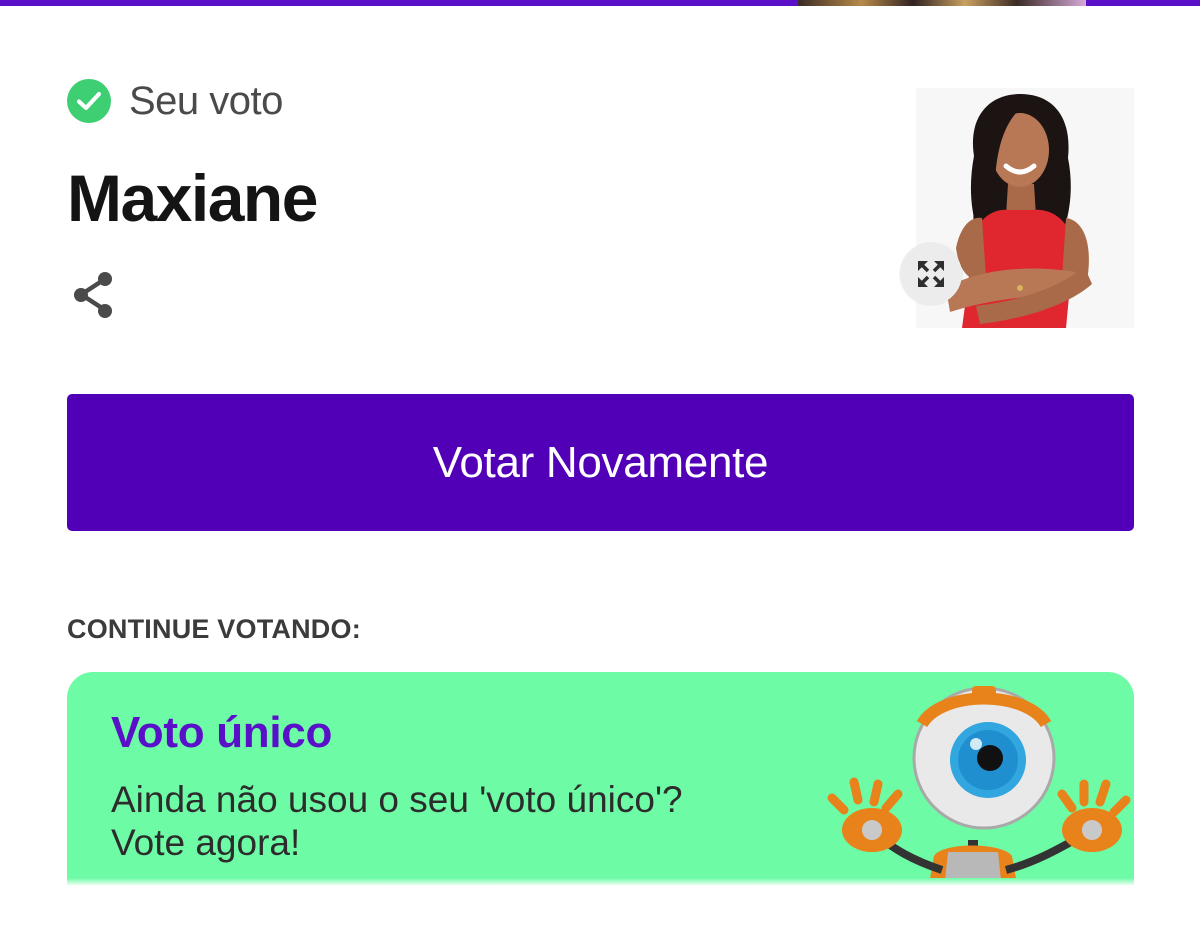 Image resolution: width=1200 pixels, height=937 pixels. What do you see at coordinates (214, 629) in the screenshot?
I see `continue-voting-label: CONTINUE VOTANDO:` at bounding box center [214, 629].